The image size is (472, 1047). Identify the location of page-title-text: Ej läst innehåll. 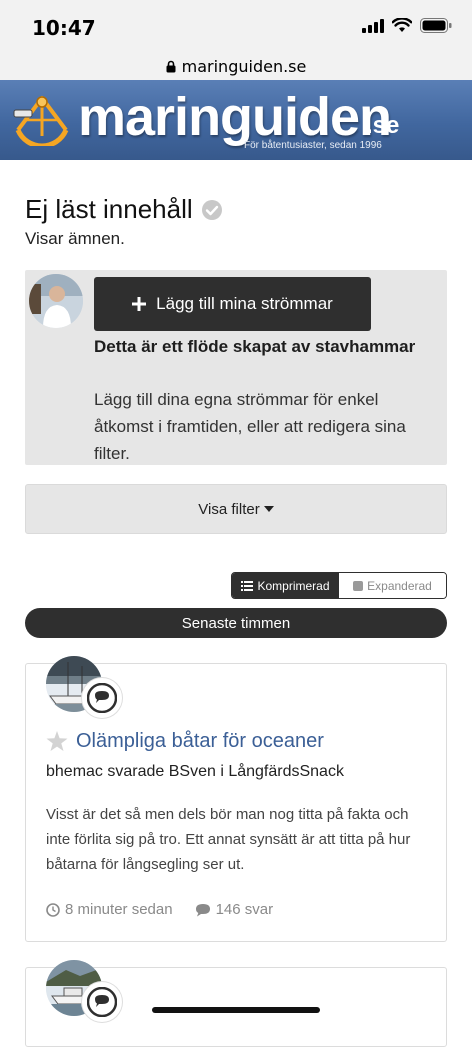
(109, 209).